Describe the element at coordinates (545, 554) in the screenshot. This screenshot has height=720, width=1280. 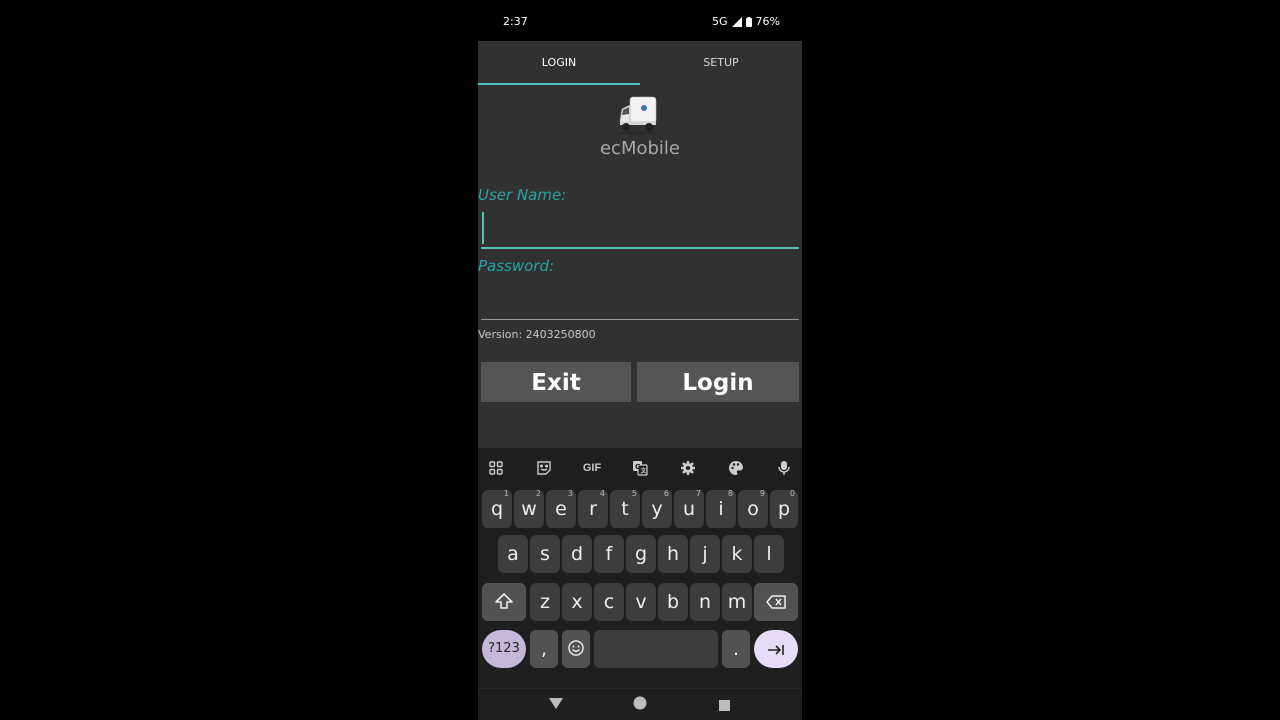
I see `key-s: s` at that location.